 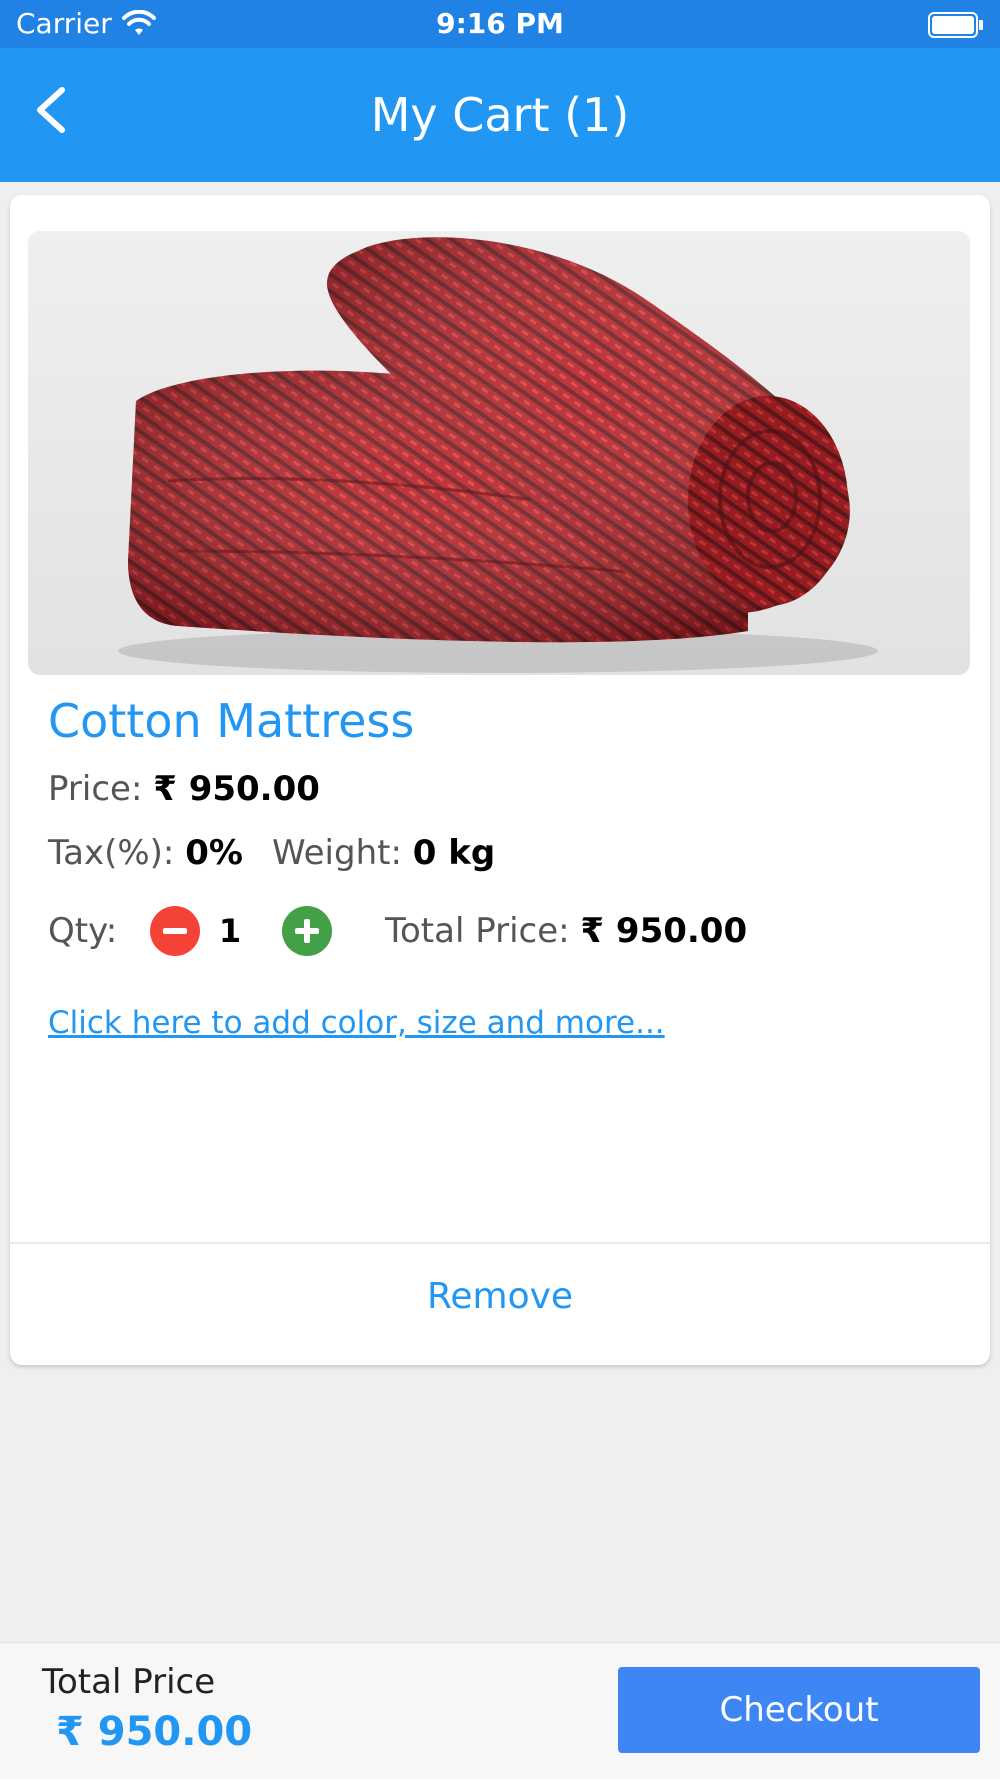 I want to click on weight-label: Weight:, so click(x=337, y=853).